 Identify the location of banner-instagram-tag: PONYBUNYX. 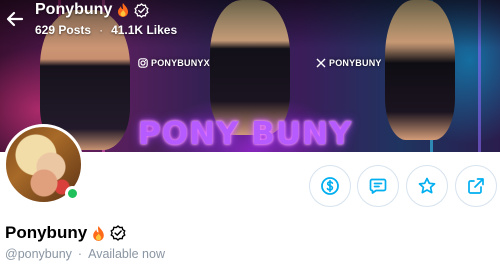
(174, 63).